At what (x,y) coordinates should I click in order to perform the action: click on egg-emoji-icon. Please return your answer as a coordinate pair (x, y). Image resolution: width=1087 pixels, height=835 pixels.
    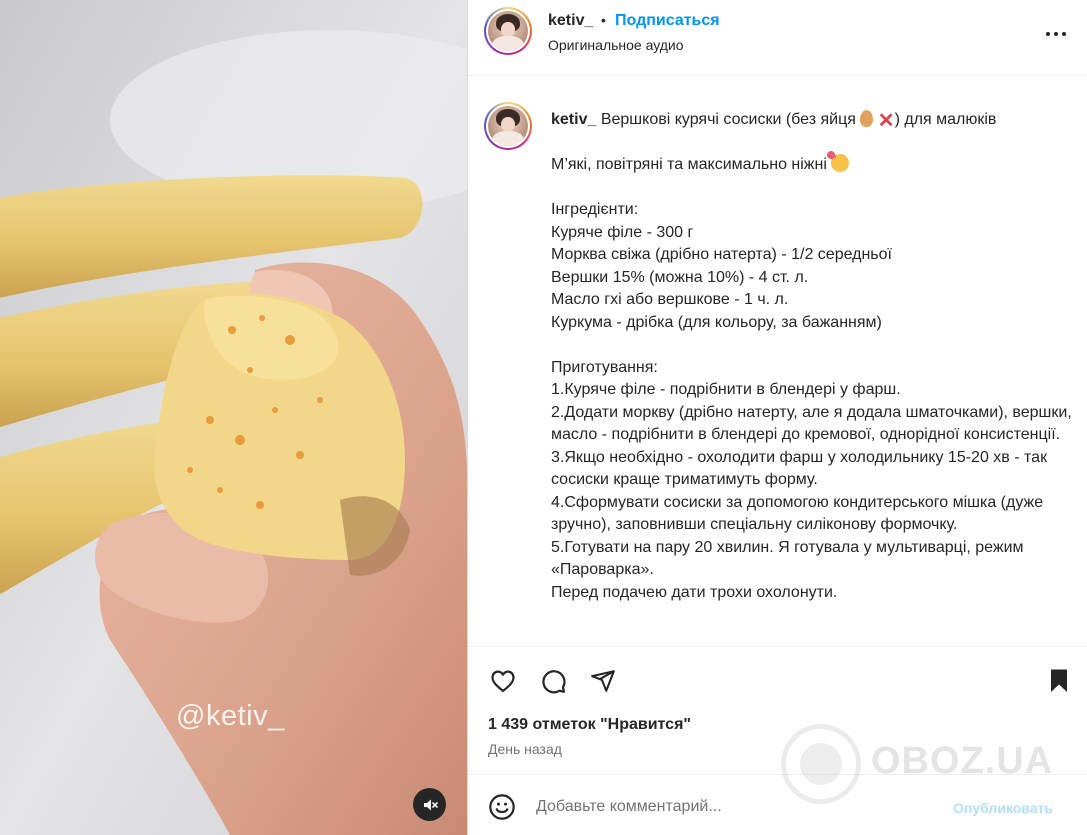
    Looking at the image, I should click on (867, 118).